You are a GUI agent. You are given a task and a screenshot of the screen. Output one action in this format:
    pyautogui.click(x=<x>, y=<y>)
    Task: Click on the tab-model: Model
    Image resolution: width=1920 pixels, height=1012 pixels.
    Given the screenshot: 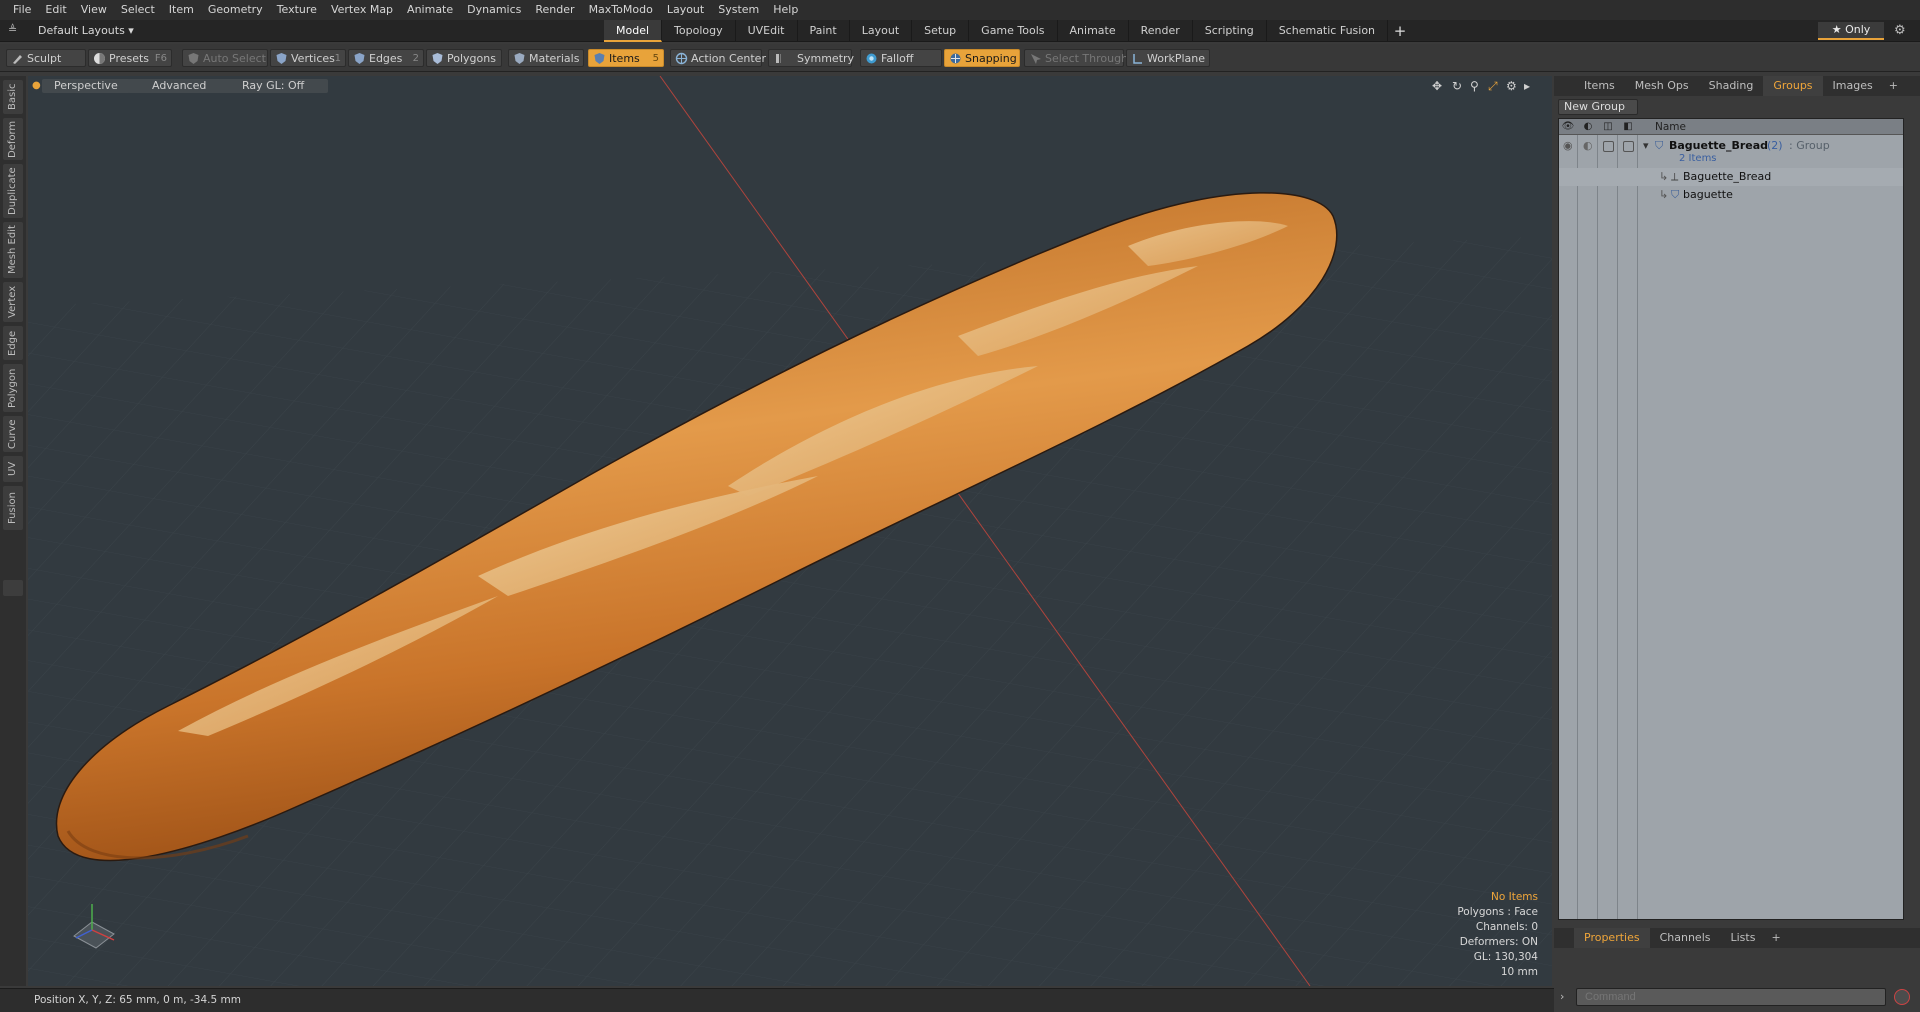 What is the action you would take?
    pyautogui.click(x=633, y=31)
    